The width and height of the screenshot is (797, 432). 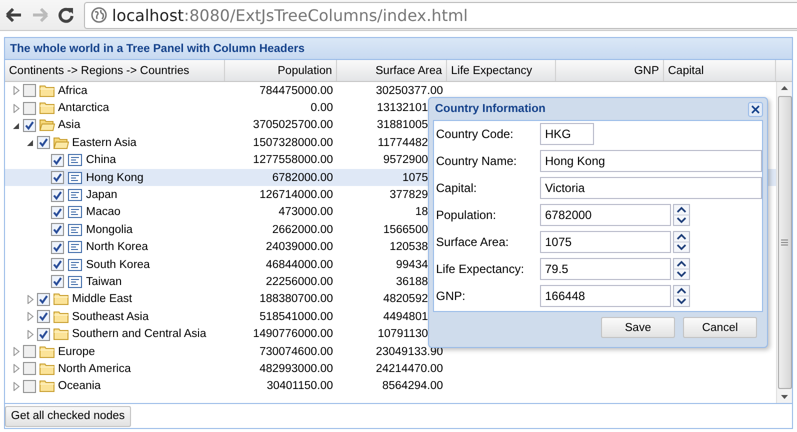 What do you see at coordinates (296, 316) in the screenshot?
I see `table-cell-text: 518541000.00` at bounding box center [296, 316].